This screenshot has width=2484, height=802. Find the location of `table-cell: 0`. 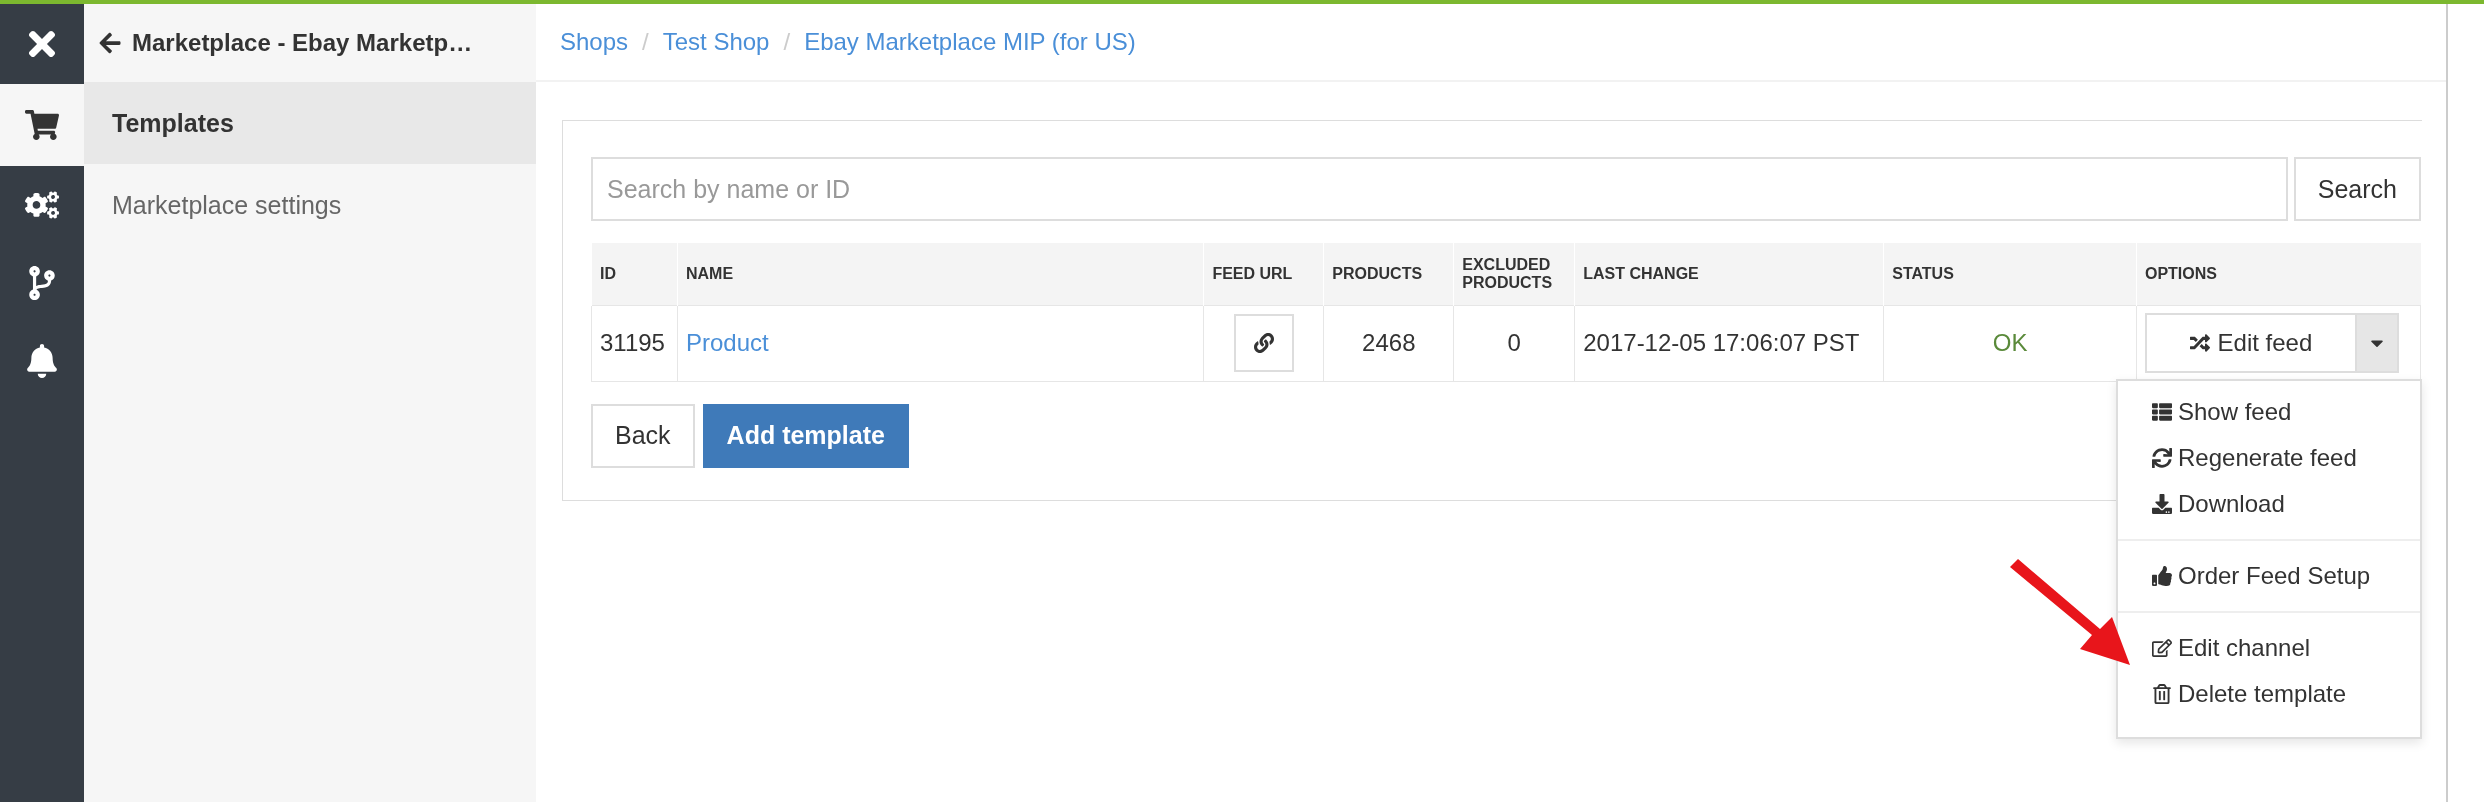

table-cell: 0 is located at coordinates (1514, 343).